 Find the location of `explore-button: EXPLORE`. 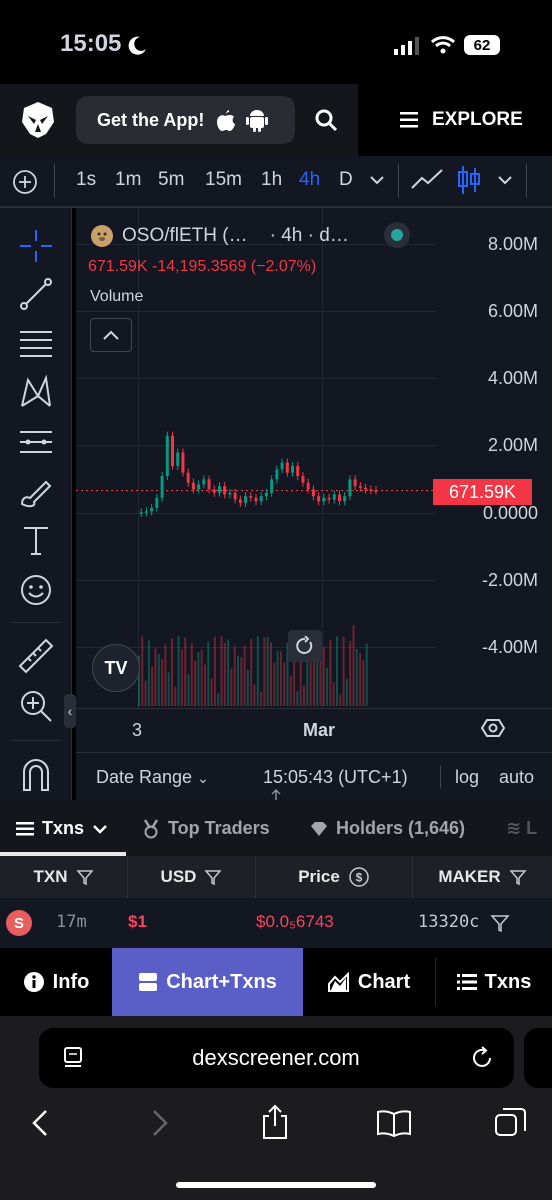

explore-button: EXPLORE is located at coordinates (455, 120).